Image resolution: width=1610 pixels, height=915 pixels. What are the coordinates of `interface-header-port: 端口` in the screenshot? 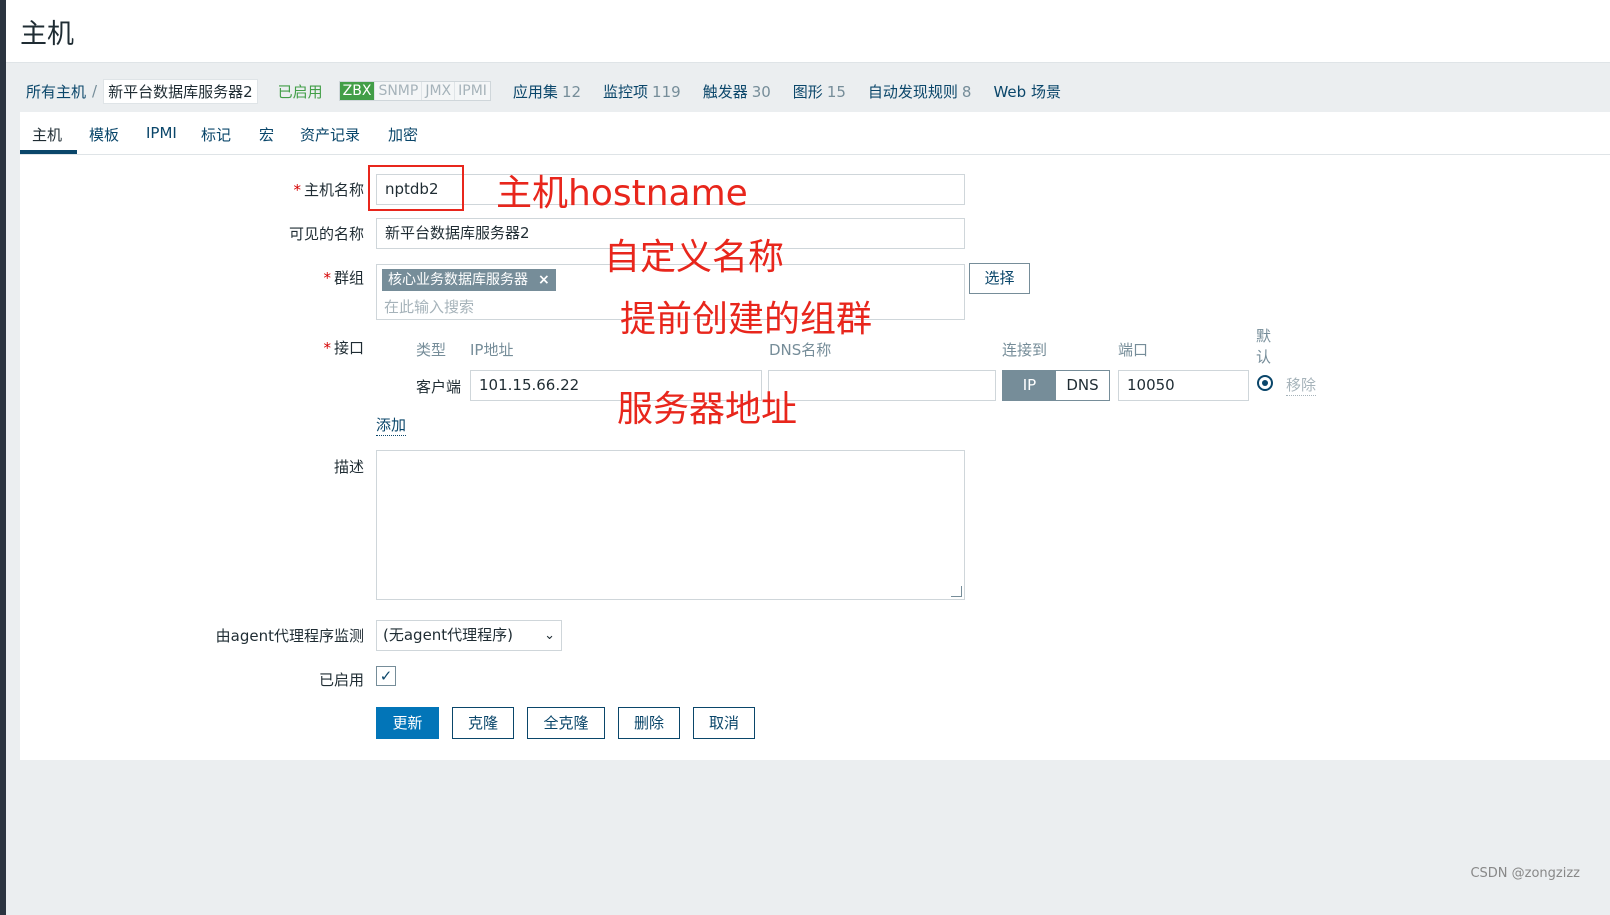 It's located at (1133, 350).